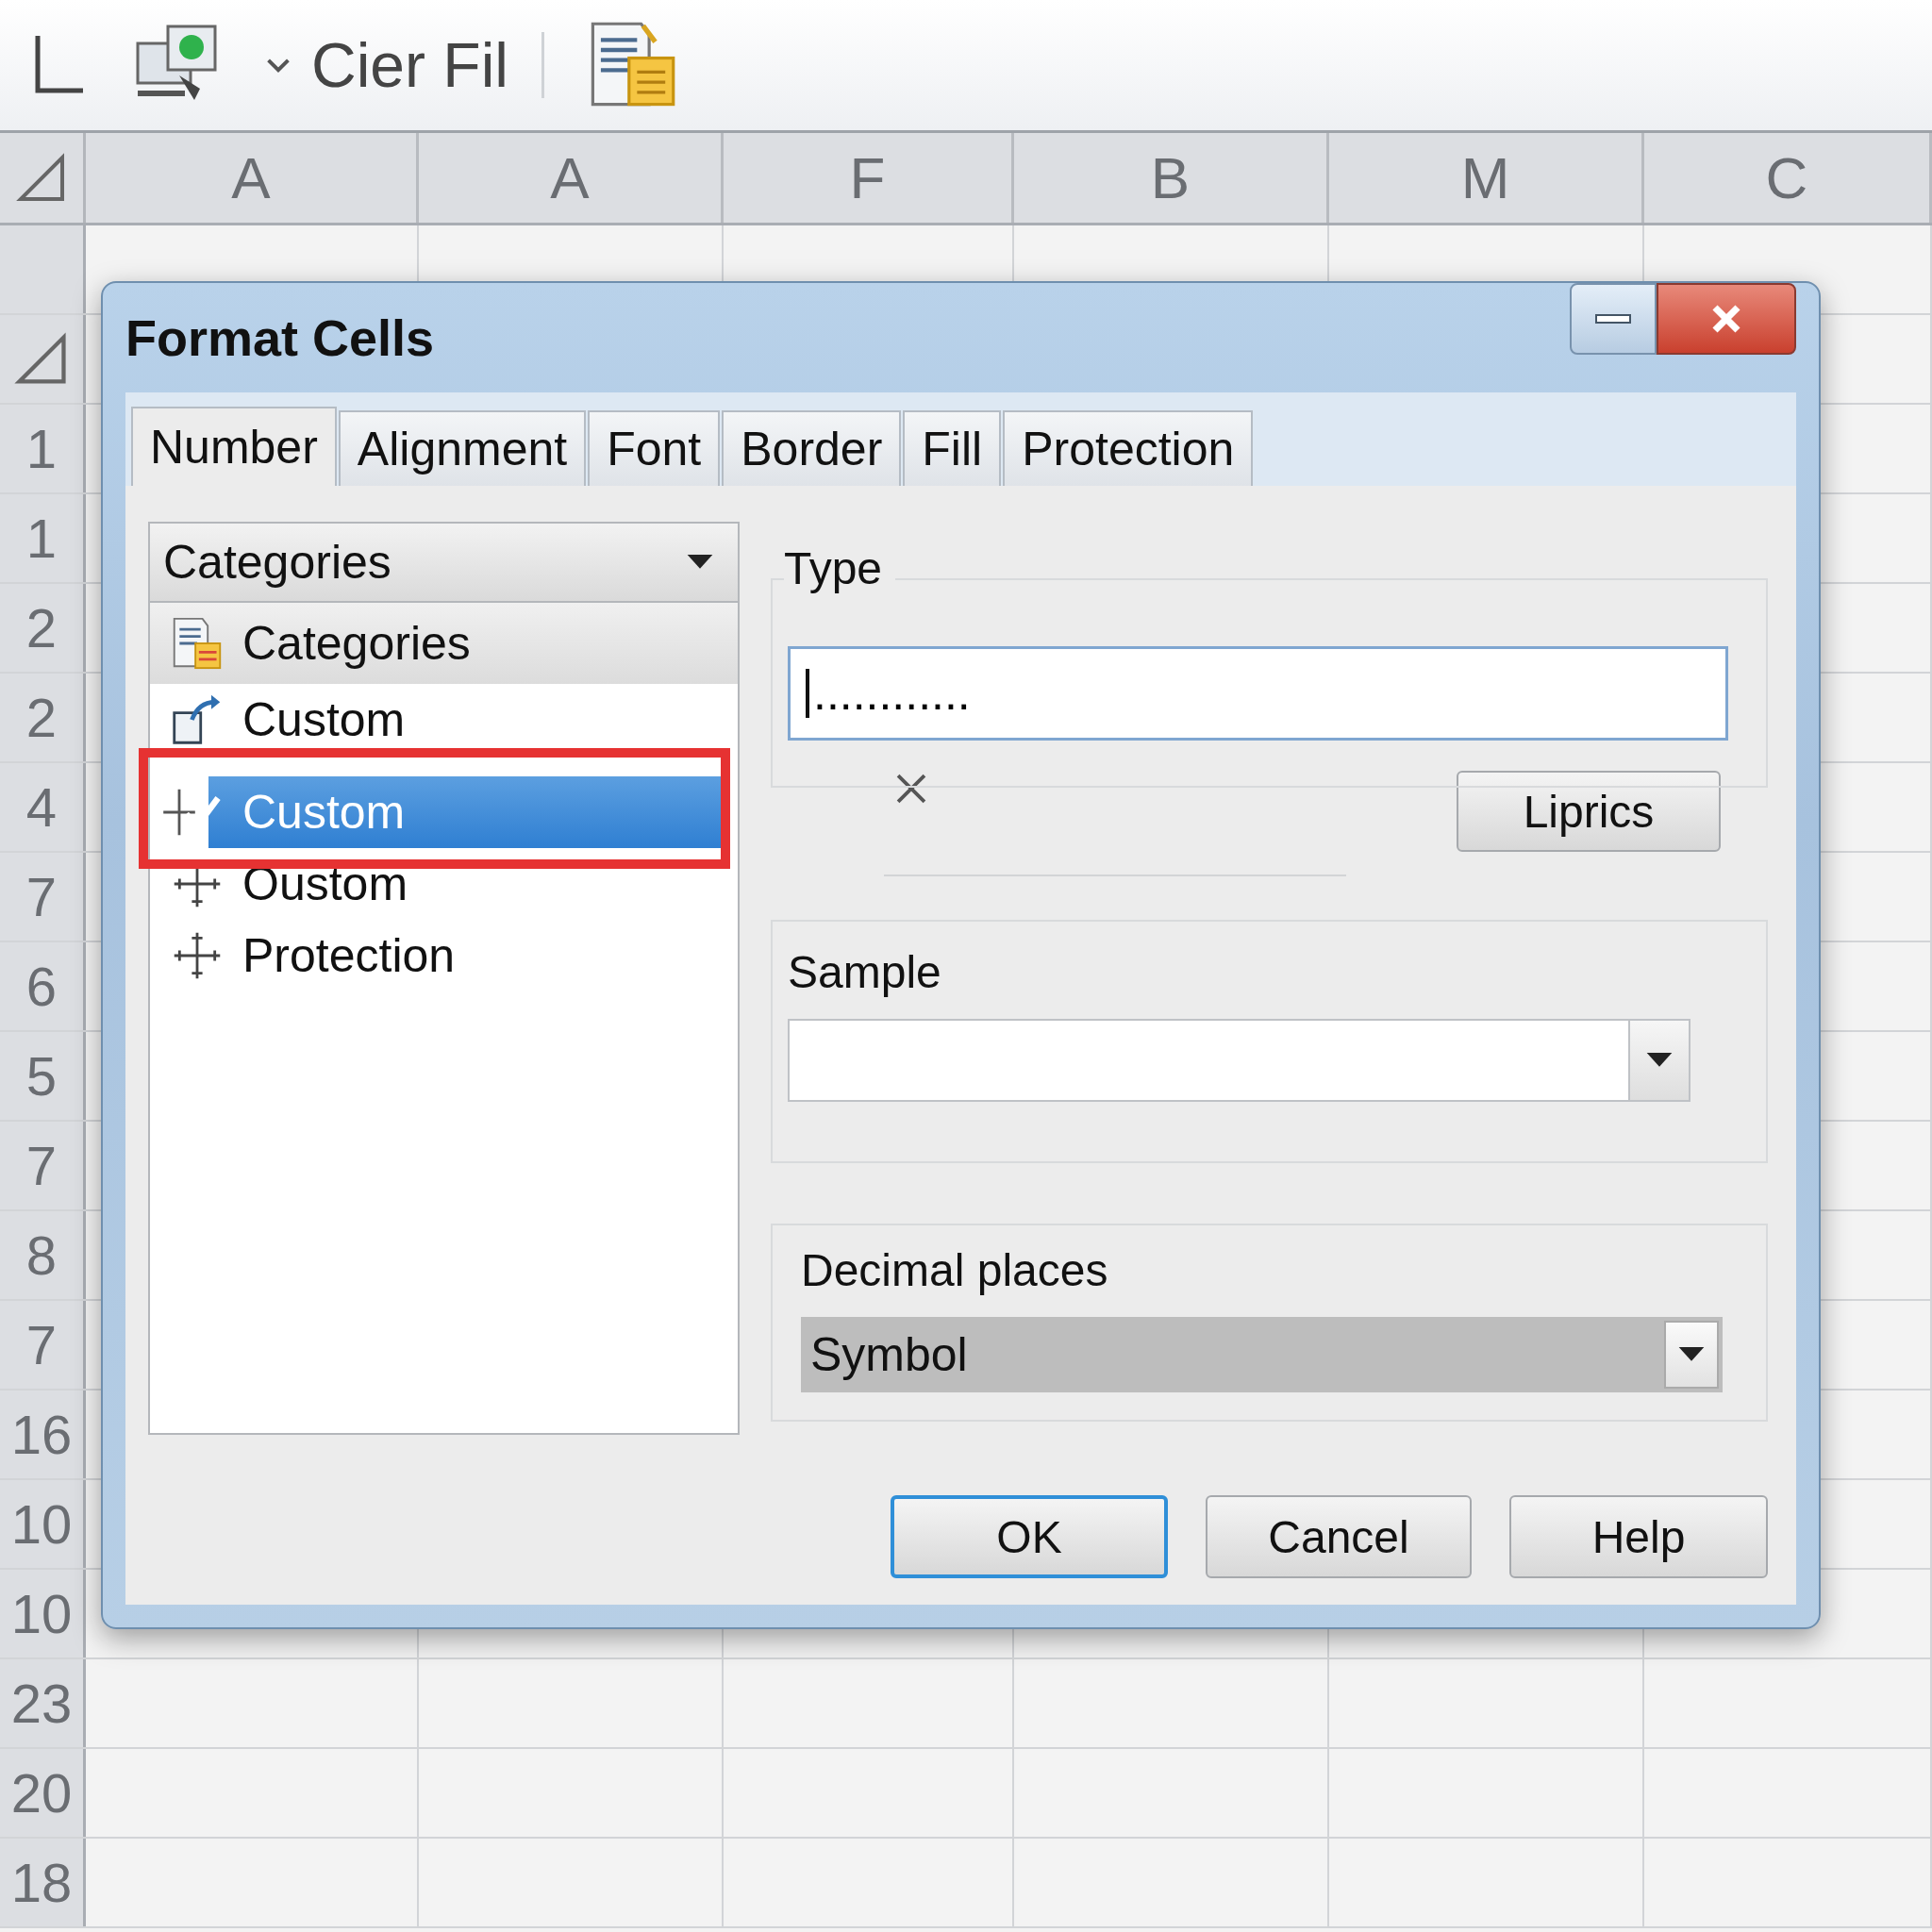  I want to click on group-label: Sample, so click(865, 972).